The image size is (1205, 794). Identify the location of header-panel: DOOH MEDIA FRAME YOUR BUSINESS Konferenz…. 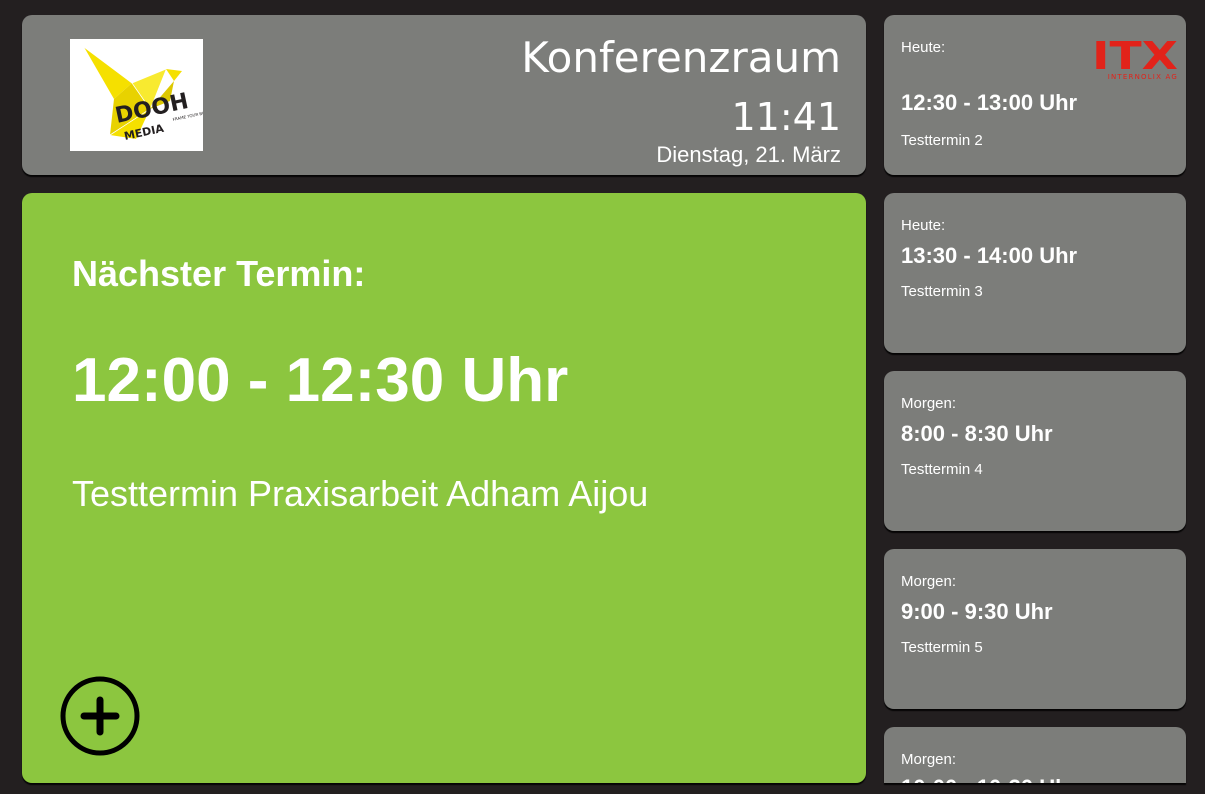
(444, 95).